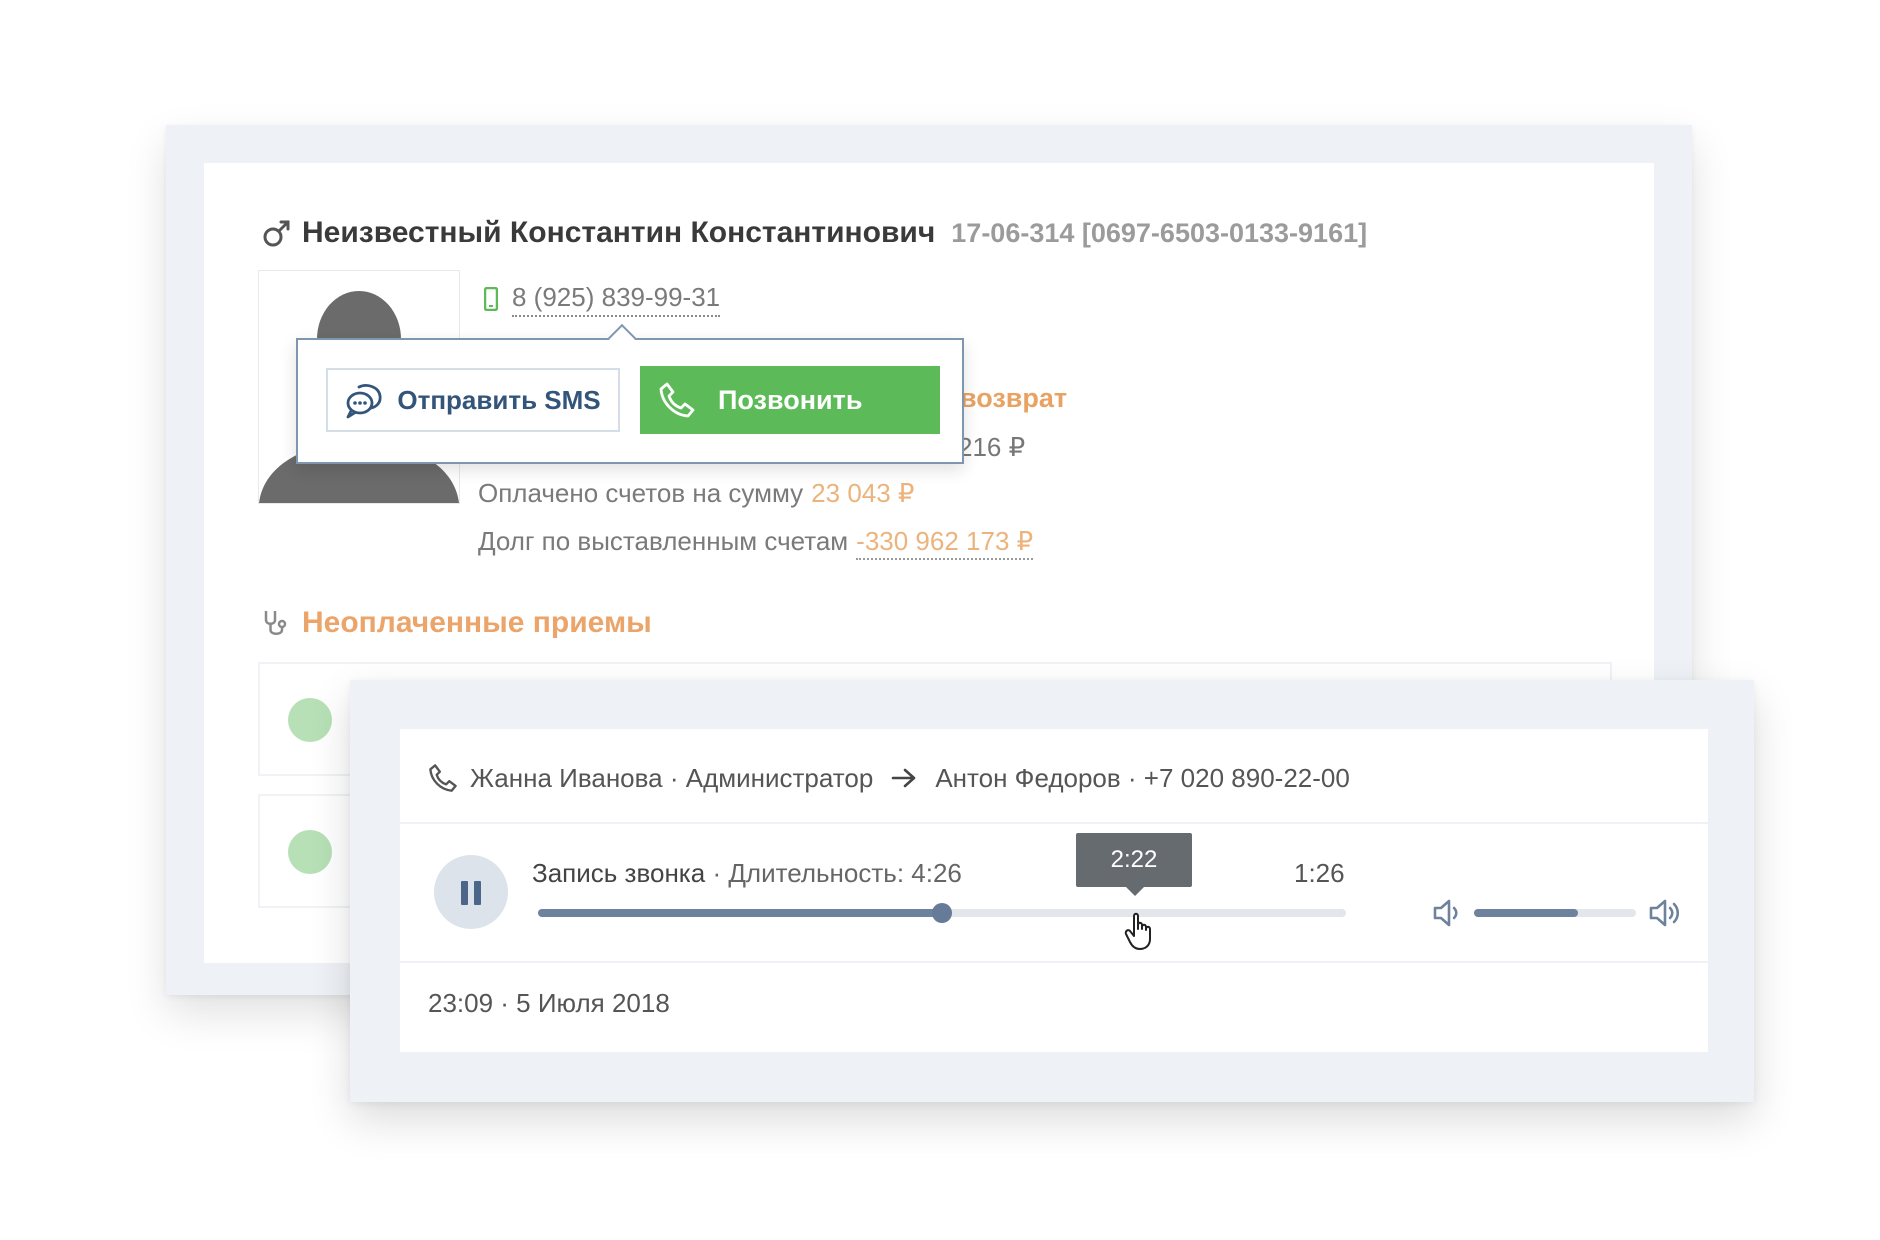 This screenshot has width=1880, height=1240. What do you see at coordinates (471, 892) in the screenshot?
I see `pause-button` at bounding box center [471, 892].